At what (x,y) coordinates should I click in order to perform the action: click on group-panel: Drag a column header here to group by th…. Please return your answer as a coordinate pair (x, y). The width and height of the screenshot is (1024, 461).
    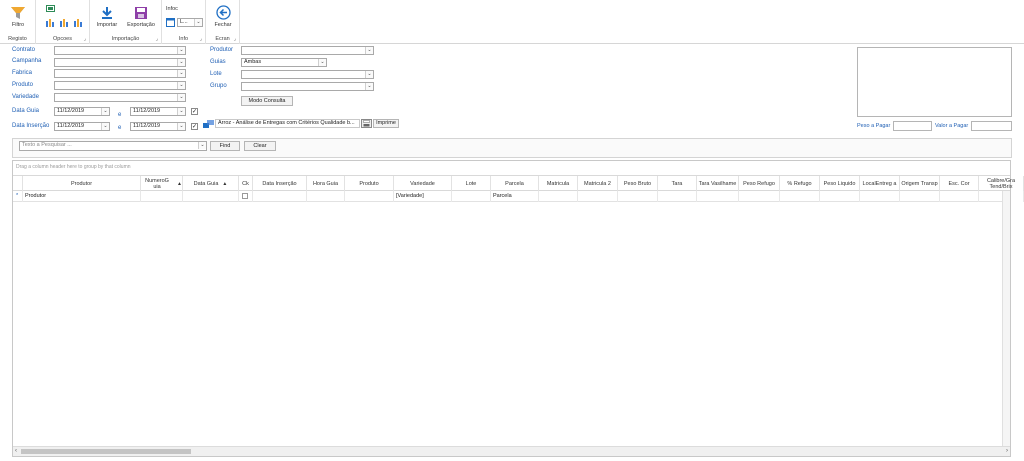
    Looking at the image, I should click on (511, 168).